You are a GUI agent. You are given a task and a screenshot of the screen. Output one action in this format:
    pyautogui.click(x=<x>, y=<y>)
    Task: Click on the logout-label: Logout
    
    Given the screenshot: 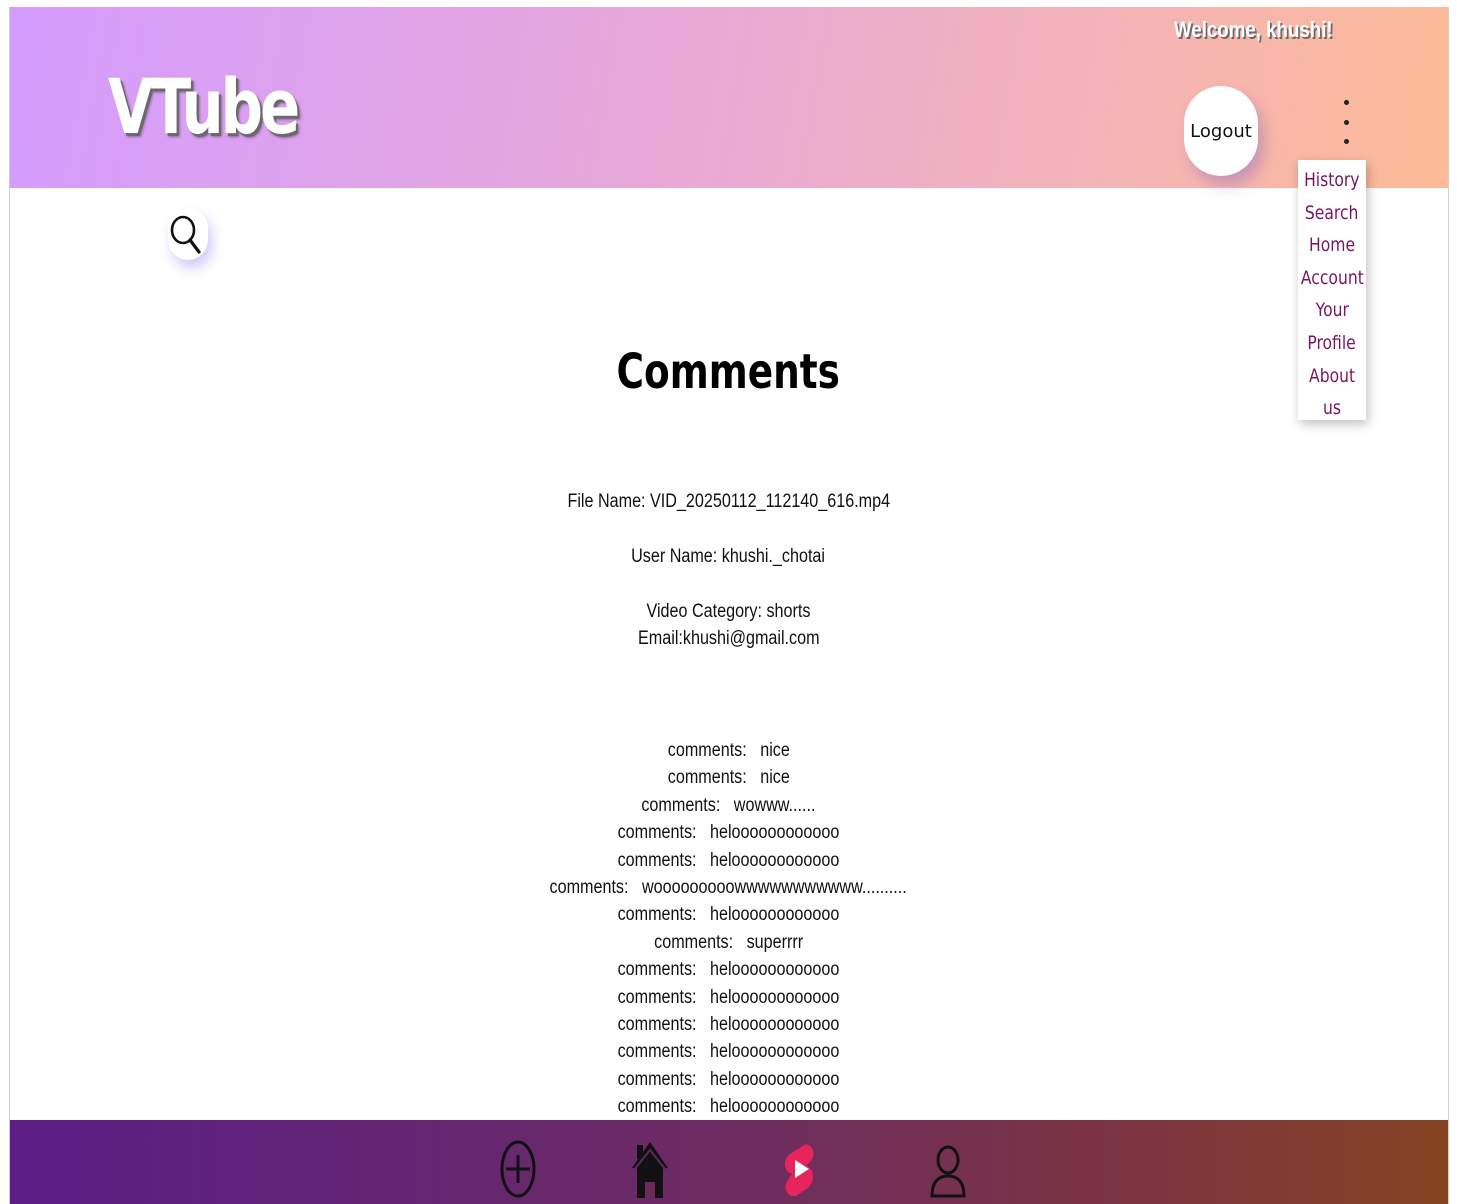 What is the action you would take?
    pyautogui.click(x=1221, y=131)
    